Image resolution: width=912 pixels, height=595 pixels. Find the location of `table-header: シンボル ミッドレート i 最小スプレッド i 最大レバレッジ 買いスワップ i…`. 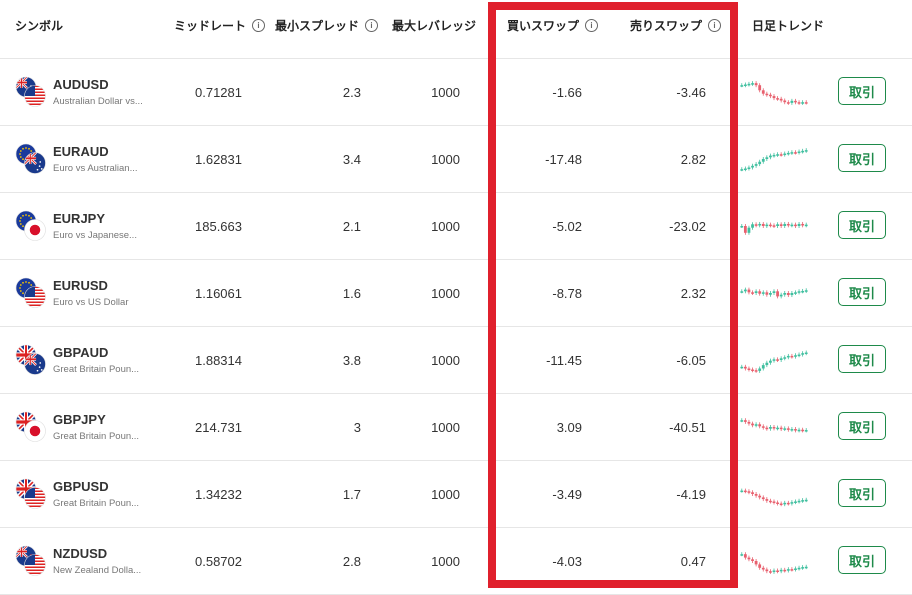

table-header: シンボル ミッドレート i 最小スプレッド i 最大レバレッジ 買いスワップ i… is located at coordinates (456, 29).